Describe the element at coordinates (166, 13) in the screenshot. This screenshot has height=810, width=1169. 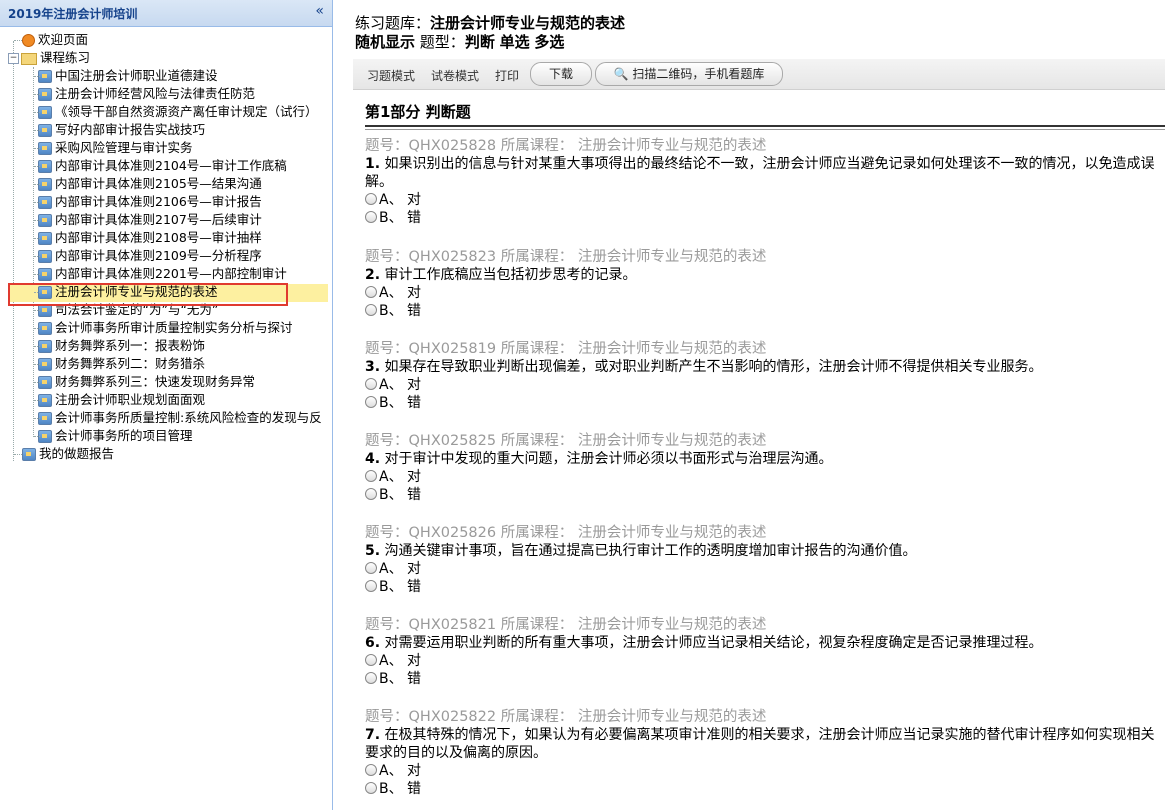
I see `sidebar-header: 2019年注册会计师培训 «` at that location.